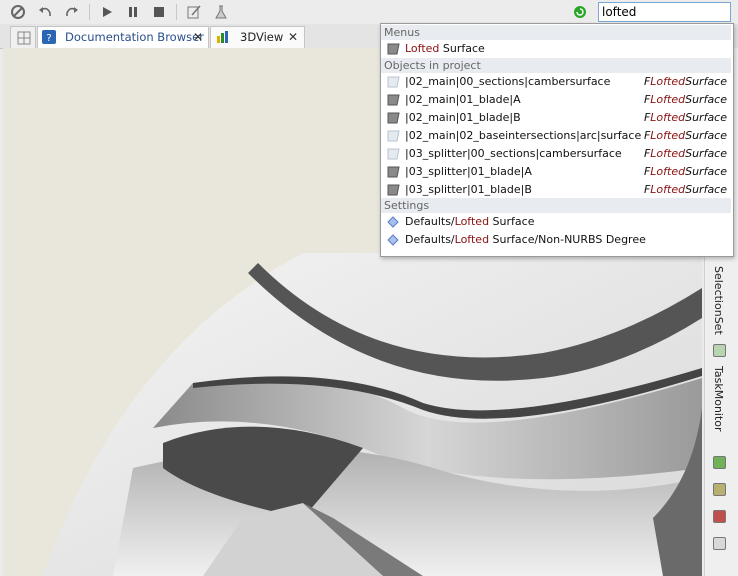 The height and width of the screenshot is (576, 738). I want to click on object-path: |02_main|00_sections|cambersurface, so click(508, 81).